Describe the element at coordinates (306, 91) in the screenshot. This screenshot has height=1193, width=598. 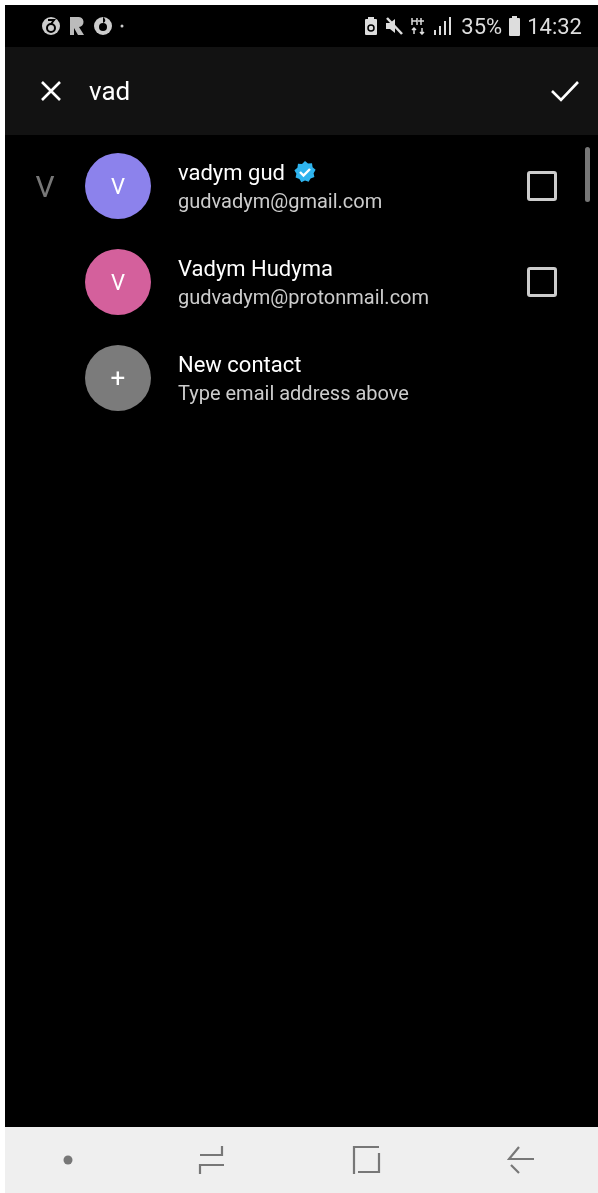
I see `search-field: vad` at that location.